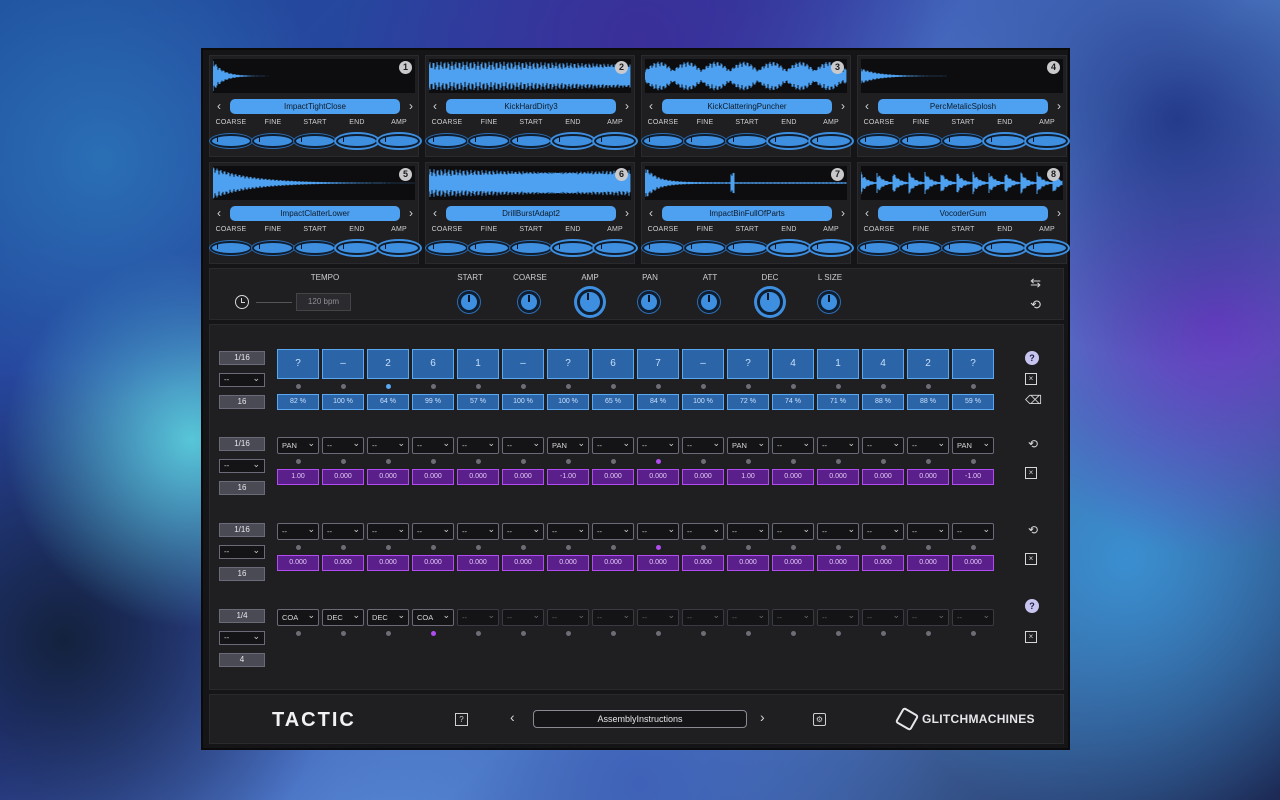 The width and height of the screenshot is (1280, 800). What do you see at coordinates (242, 616) in the screenshot?
I see `lane-division: 1/4` at bounding box center [242, 616].